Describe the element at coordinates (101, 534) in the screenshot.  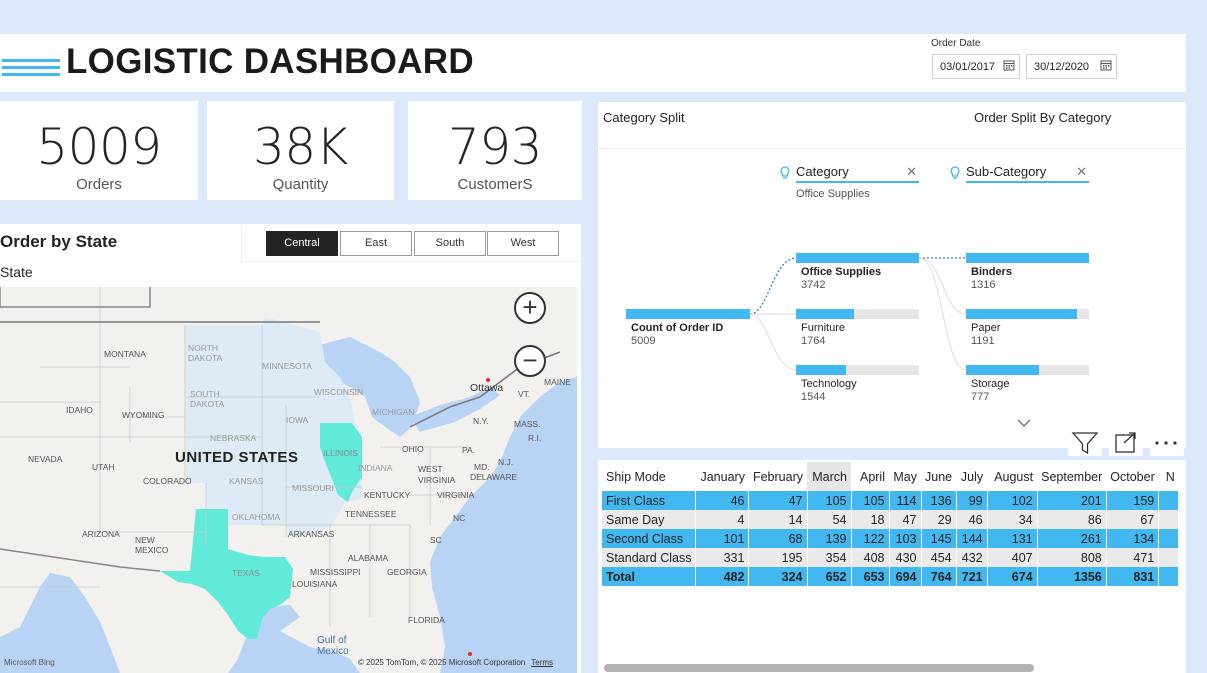
I see `state-label: ARIZONA` at that location.